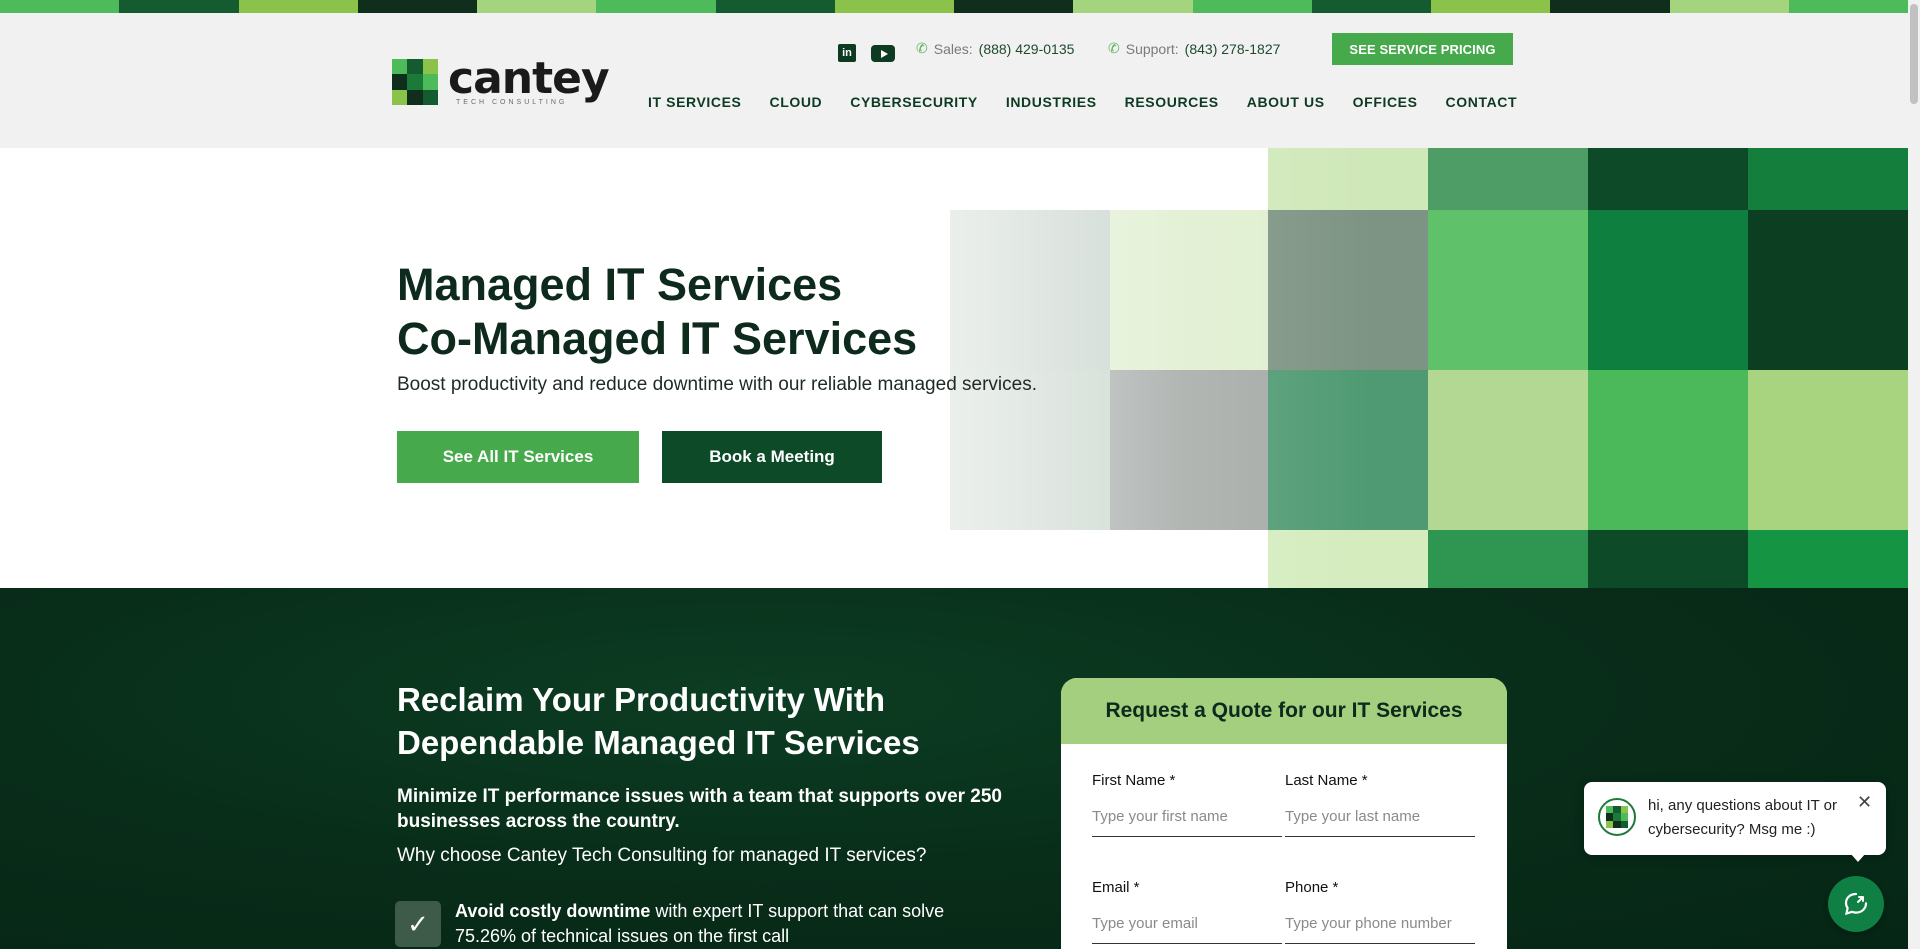 Image resolution: width=1920 pixels, height=949 pixels. I want to click on page-scrollbar, so click(1914, 474).